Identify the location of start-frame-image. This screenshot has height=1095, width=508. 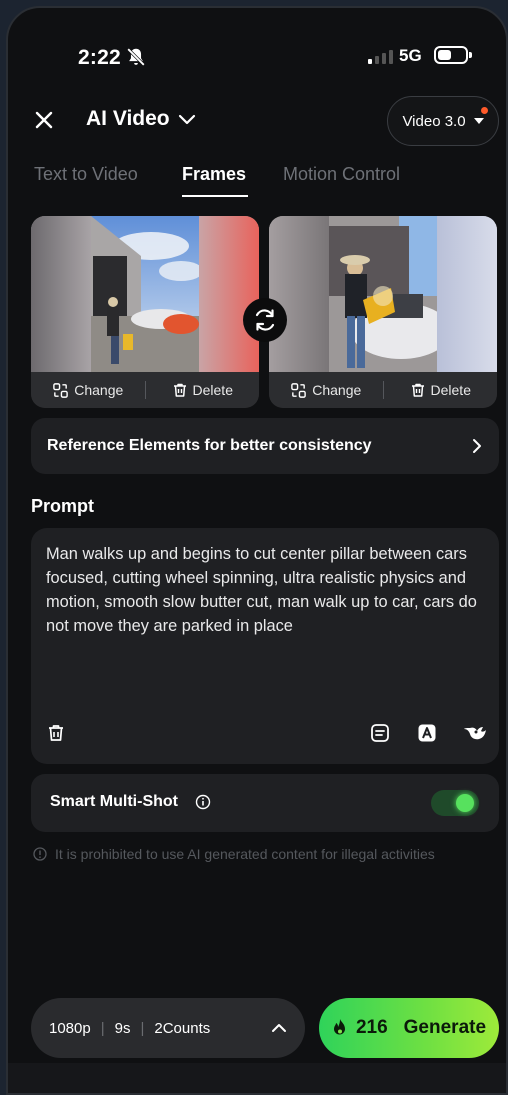
(145, 294).